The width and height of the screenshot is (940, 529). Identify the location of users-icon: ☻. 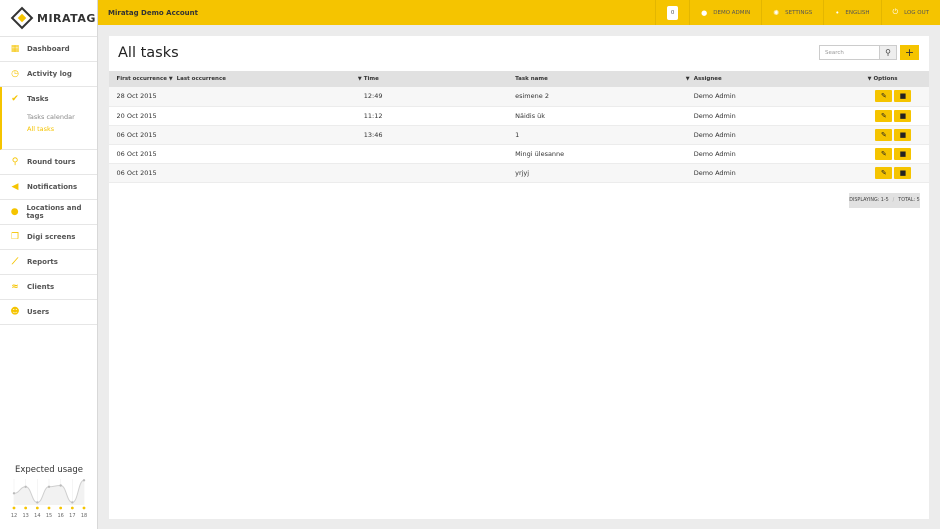
(15, 312).